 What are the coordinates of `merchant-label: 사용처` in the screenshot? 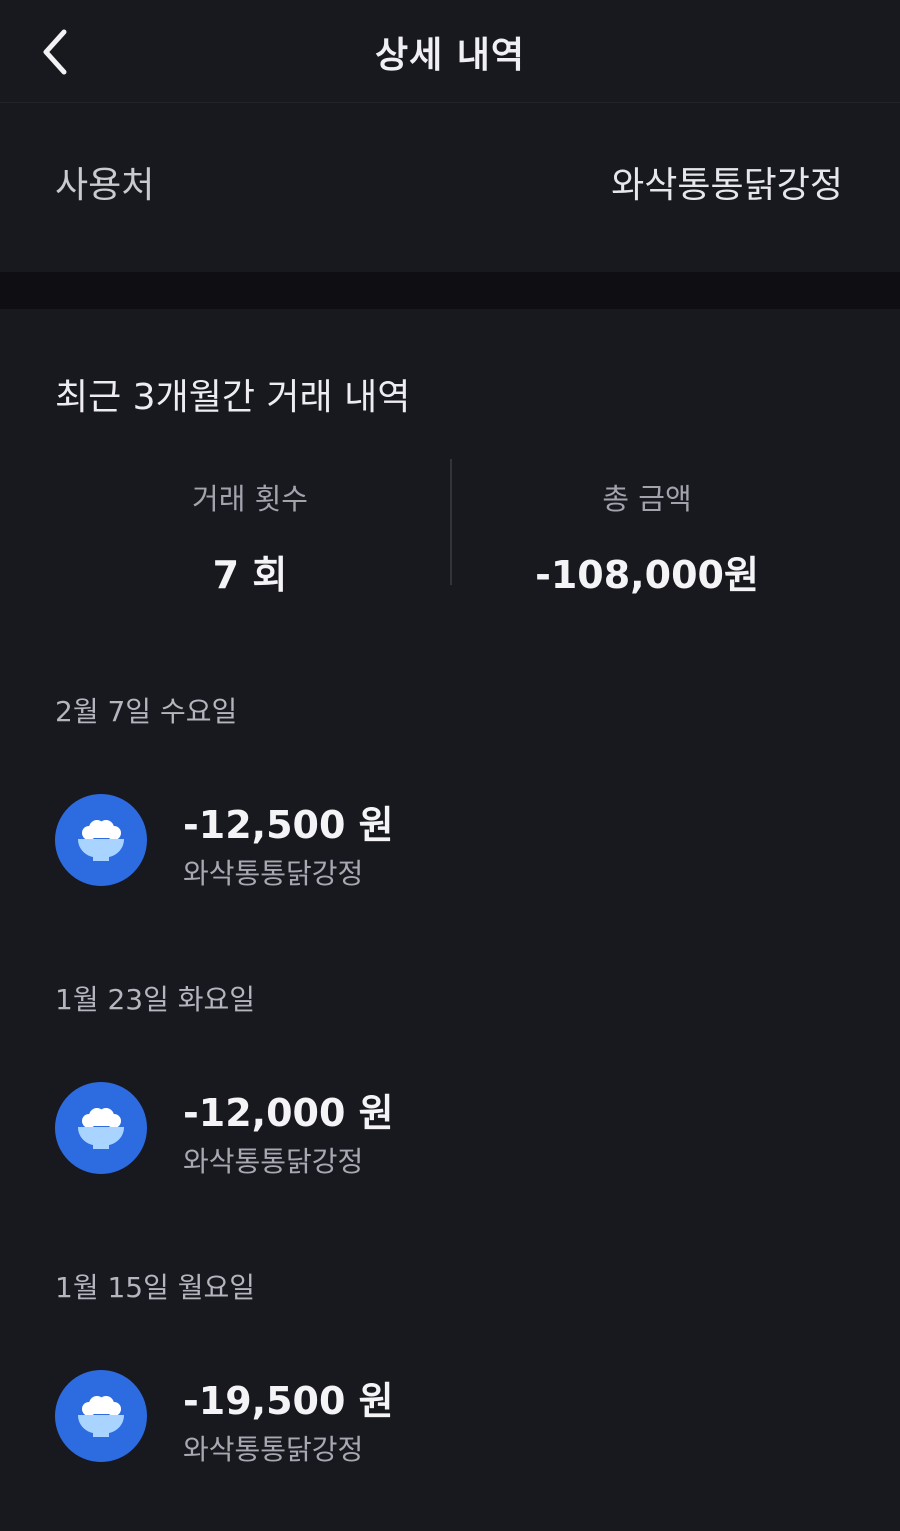 It's located at (105, 185).